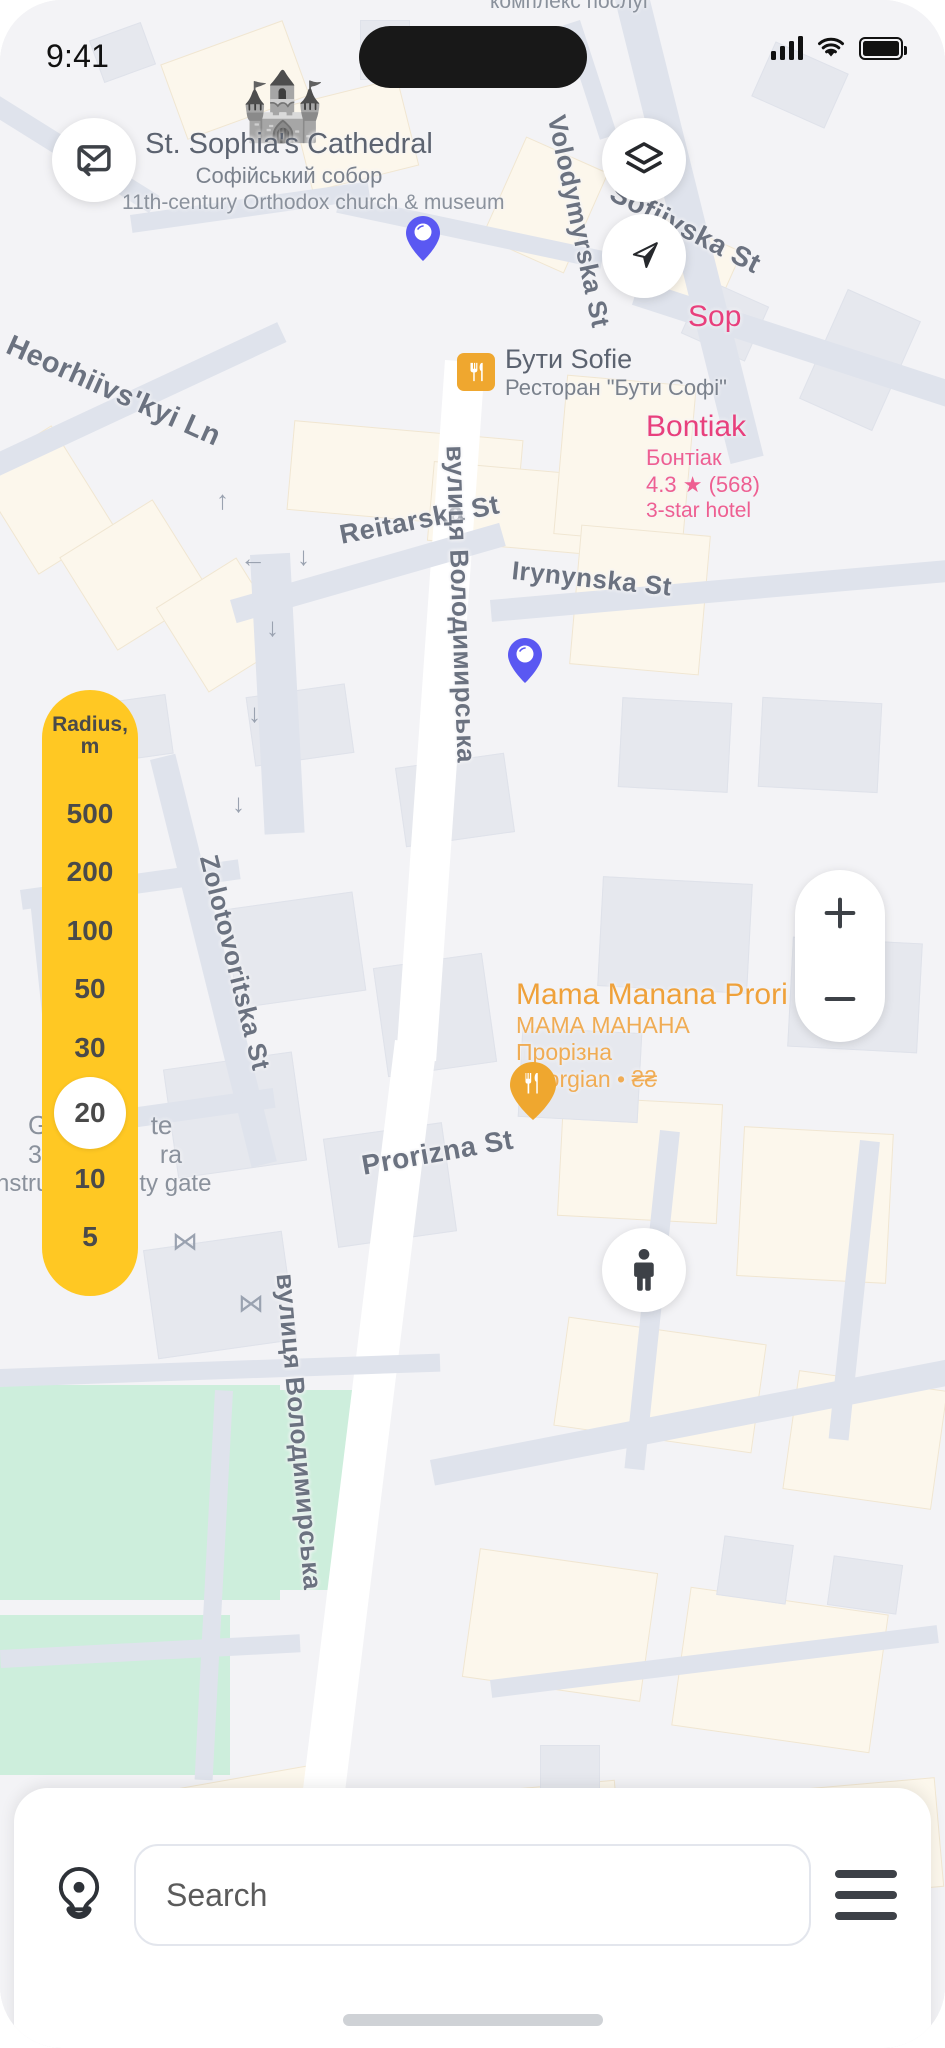 The height and width of the screenshot is (2048, 945). I want to click on radius-slider-title-line2: m, so click(90, 747).